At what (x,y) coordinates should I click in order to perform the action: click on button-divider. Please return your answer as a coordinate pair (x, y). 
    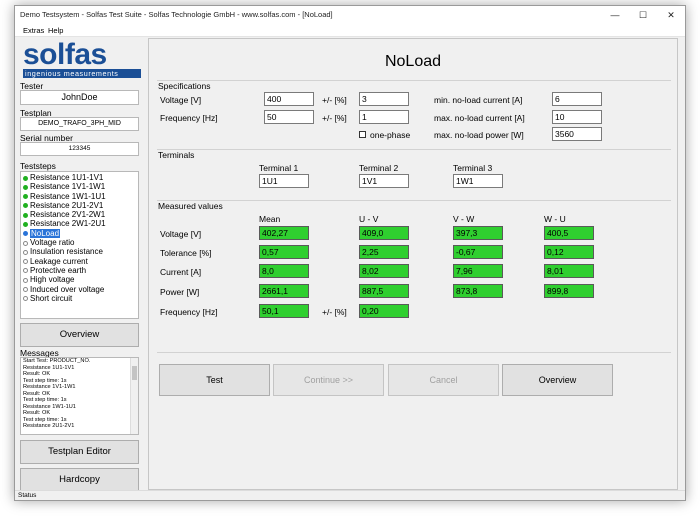
    Looking at the image, I should click on (414, 352).